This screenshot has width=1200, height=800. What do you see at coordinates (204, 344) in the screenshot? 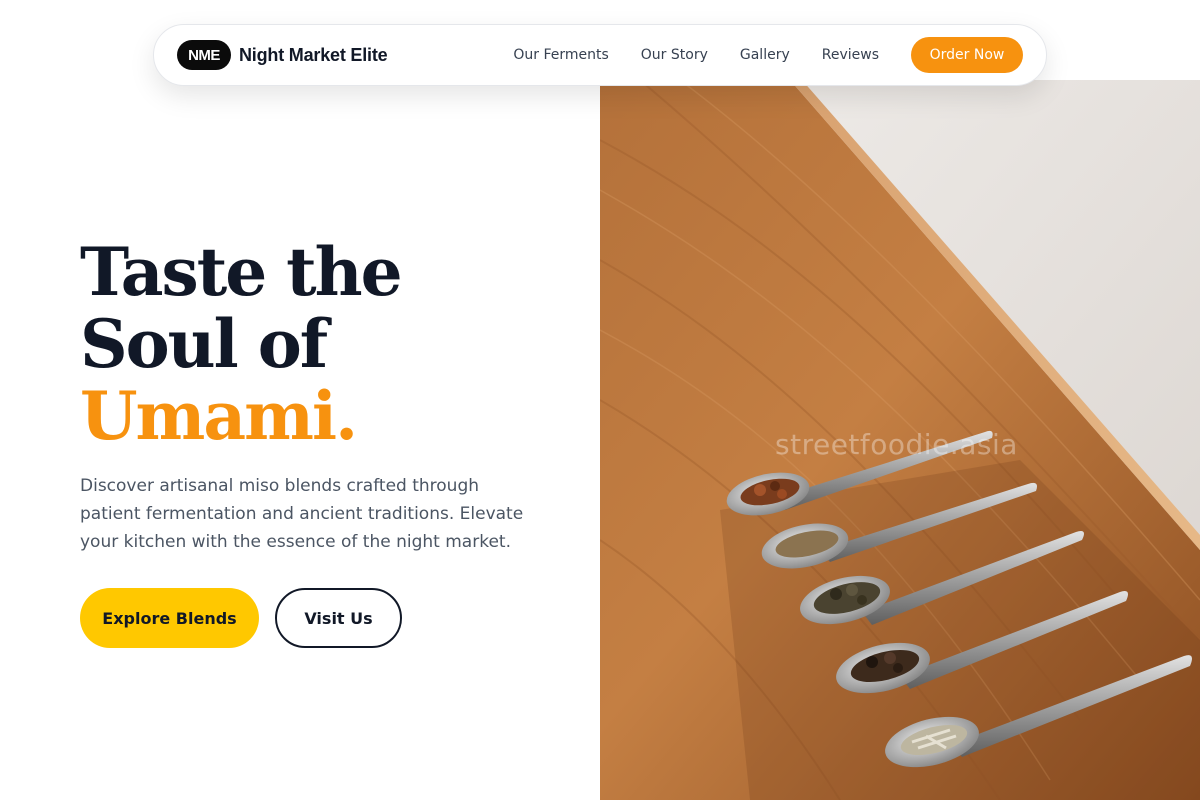
I see `hero-title-line-2: Soul of` at bounding box center [204, 344].